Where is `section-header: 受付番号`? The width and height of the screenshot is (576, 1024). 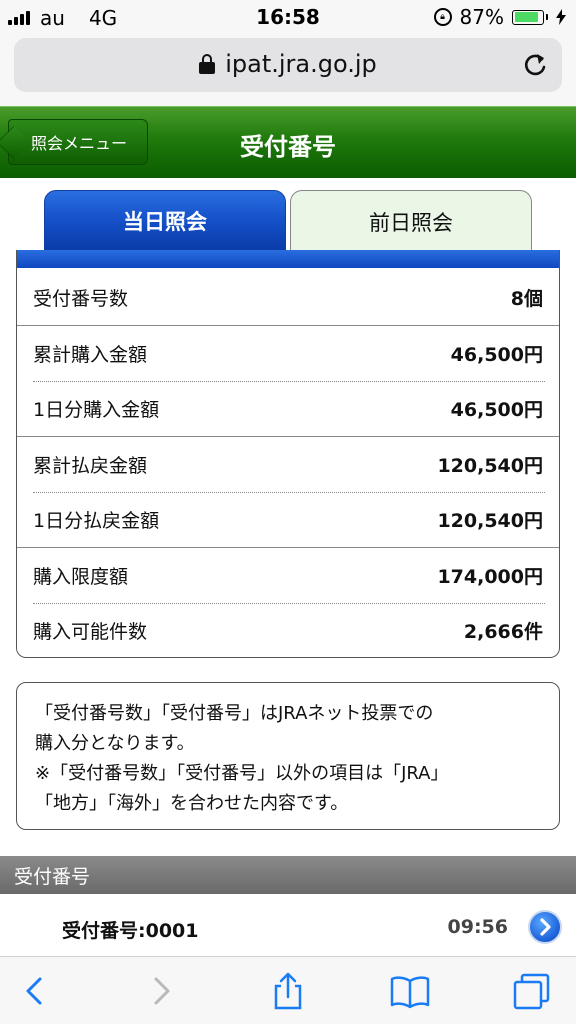 section-header: 受付番号 is located at coordinates (288, 875).